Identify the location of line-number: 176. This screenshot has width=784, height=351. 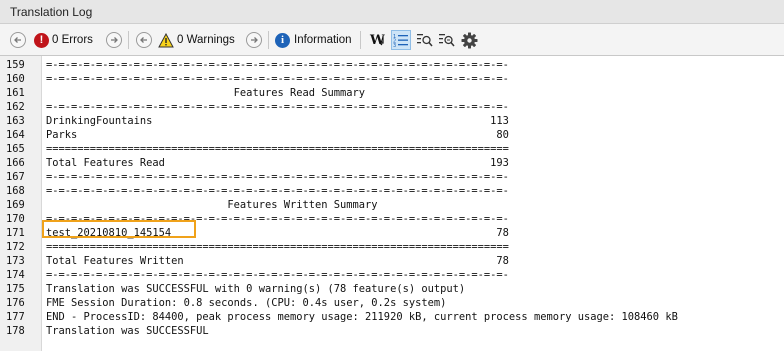
(15, 303).